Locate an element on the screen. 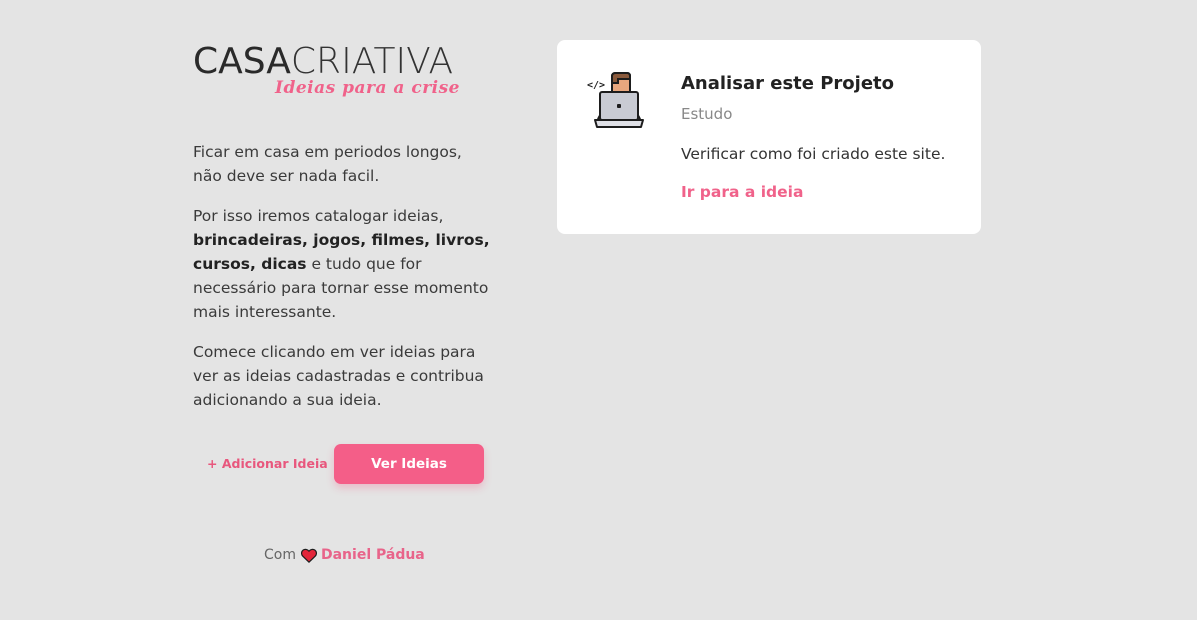  logo: CASACRIATIVA Ideias para a crise is located at coordinates (339, 71).